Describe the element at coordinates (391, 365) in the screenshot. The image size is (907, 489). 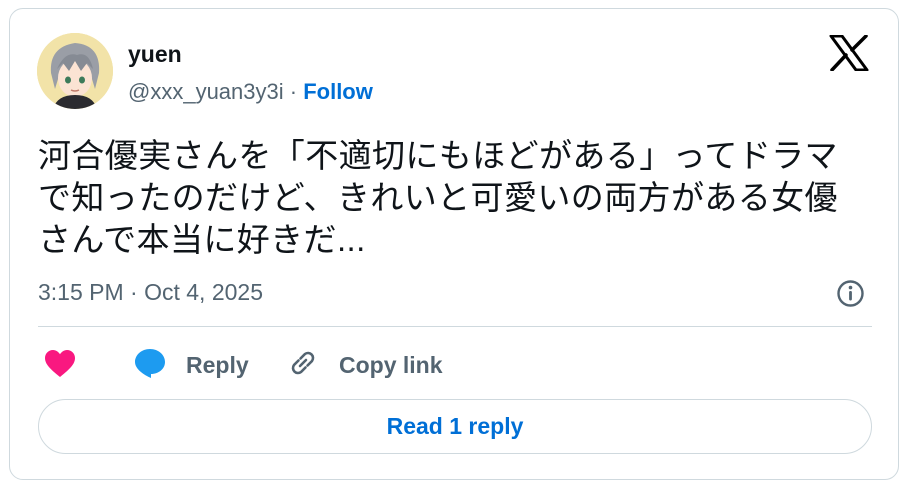
I see `copy-link-label: Copy link` at that location.